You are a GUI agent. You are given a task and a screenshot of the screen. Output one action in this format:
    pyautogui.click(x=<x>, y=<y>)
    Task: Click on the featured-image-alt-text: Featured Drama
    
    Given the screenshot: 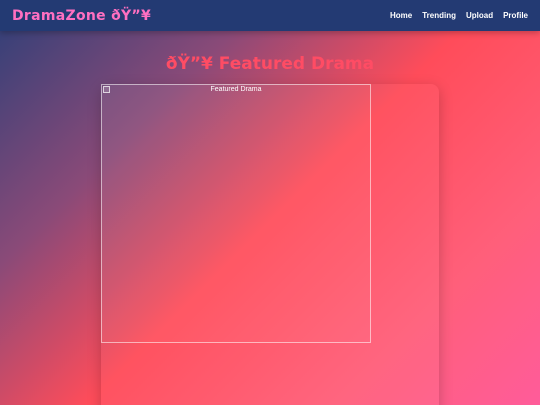 What is the action you would take?
    pyautogui.click(x=236, y=89)
    